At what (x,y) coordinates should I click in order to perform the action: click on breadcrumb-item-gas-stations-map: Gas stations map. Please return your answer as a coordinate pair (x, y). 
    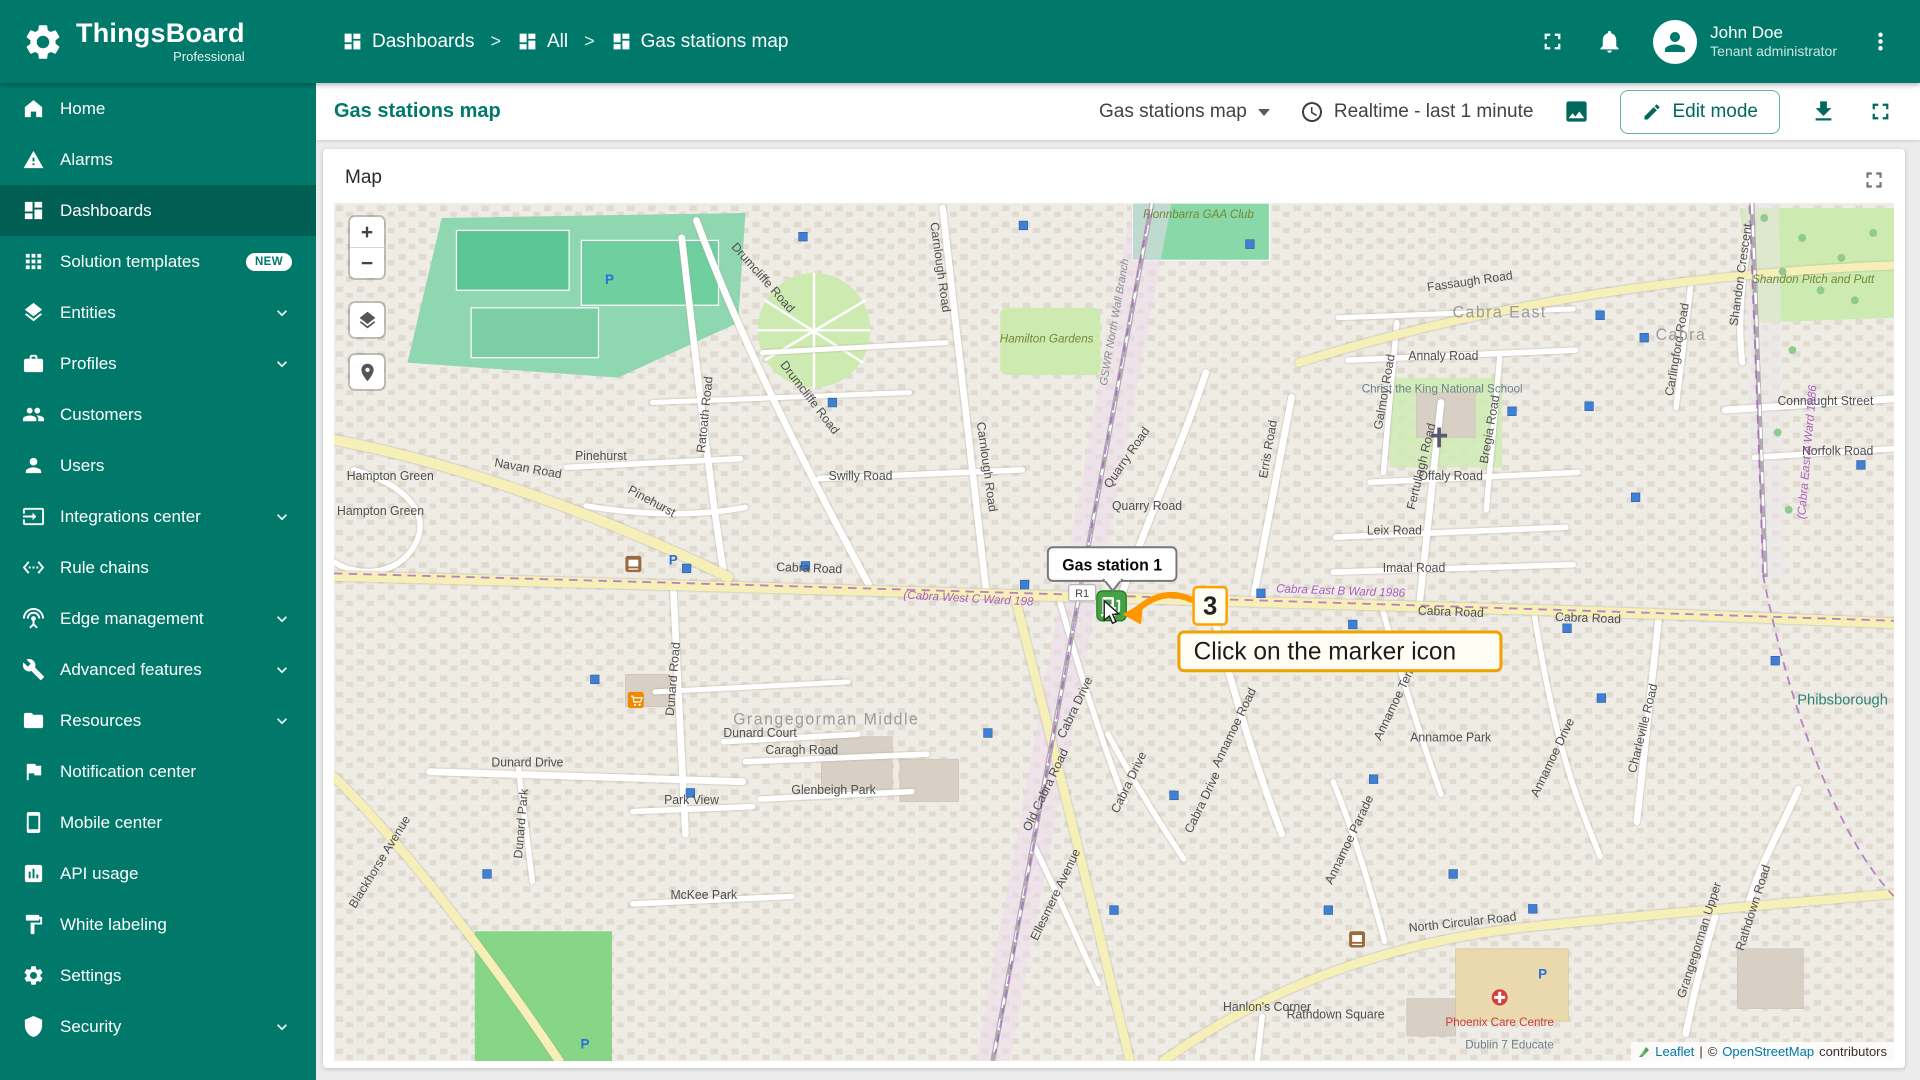
    Looking at the image, I should click on (700, 41).